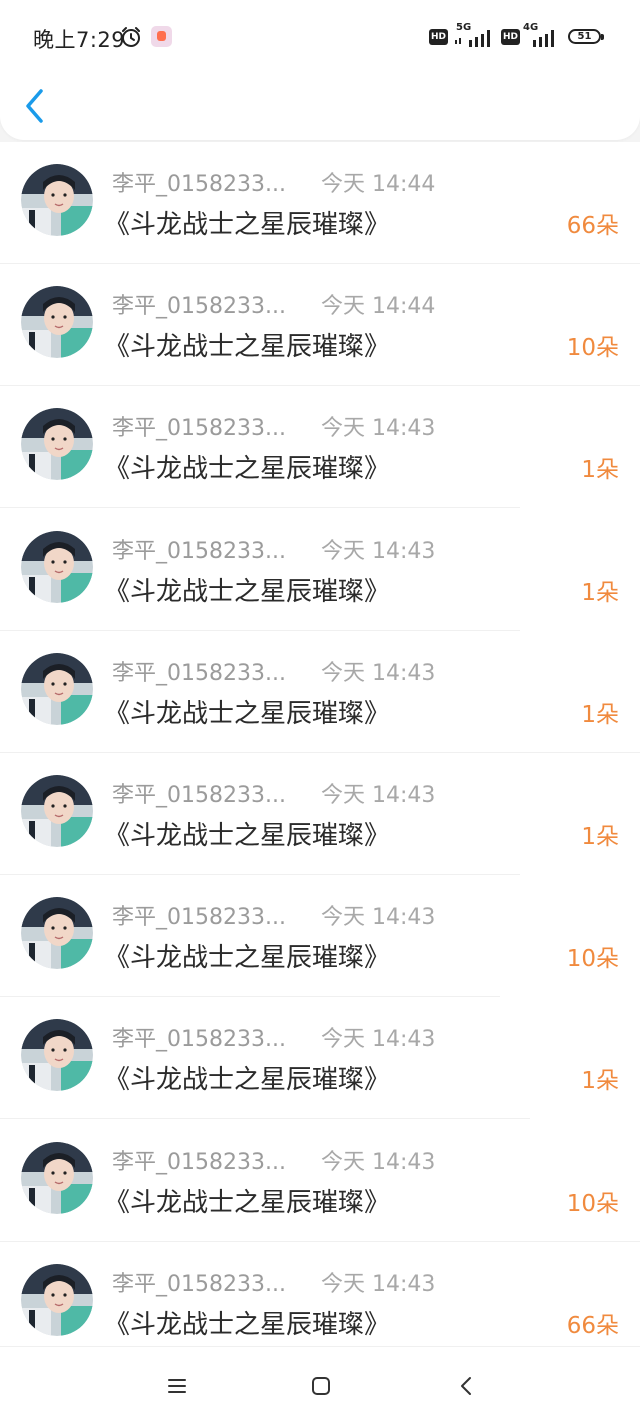 Image resolution: width=640 pixels, height=1423 pixels. I want to click on home-button, so click(321, 1386).